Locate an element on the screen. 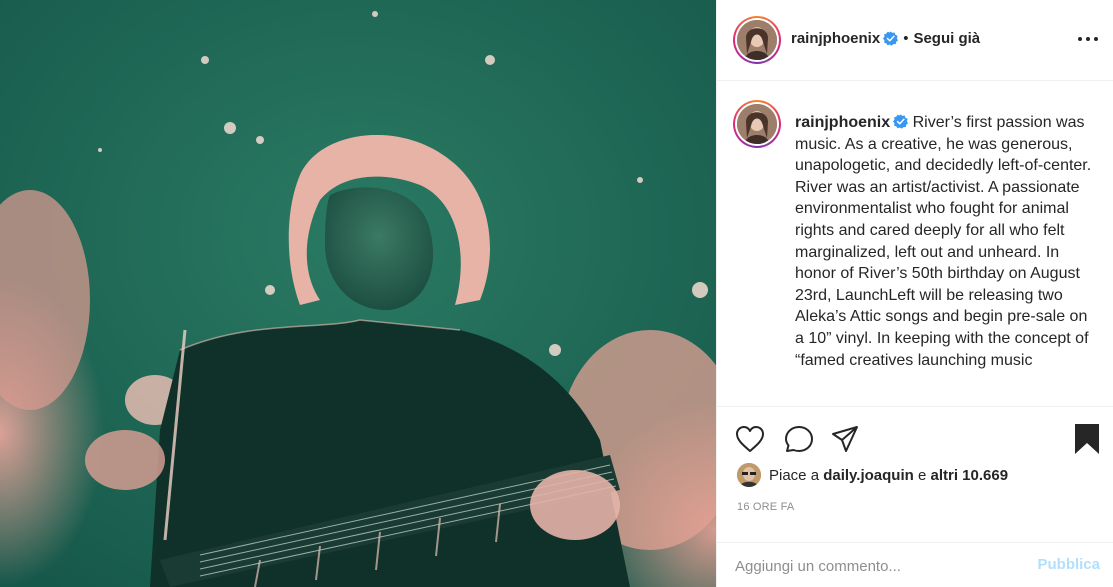 The width and height of the screenshot is (1113, 587). likes-prefix: Piace a is located at coordinates (794, 475).